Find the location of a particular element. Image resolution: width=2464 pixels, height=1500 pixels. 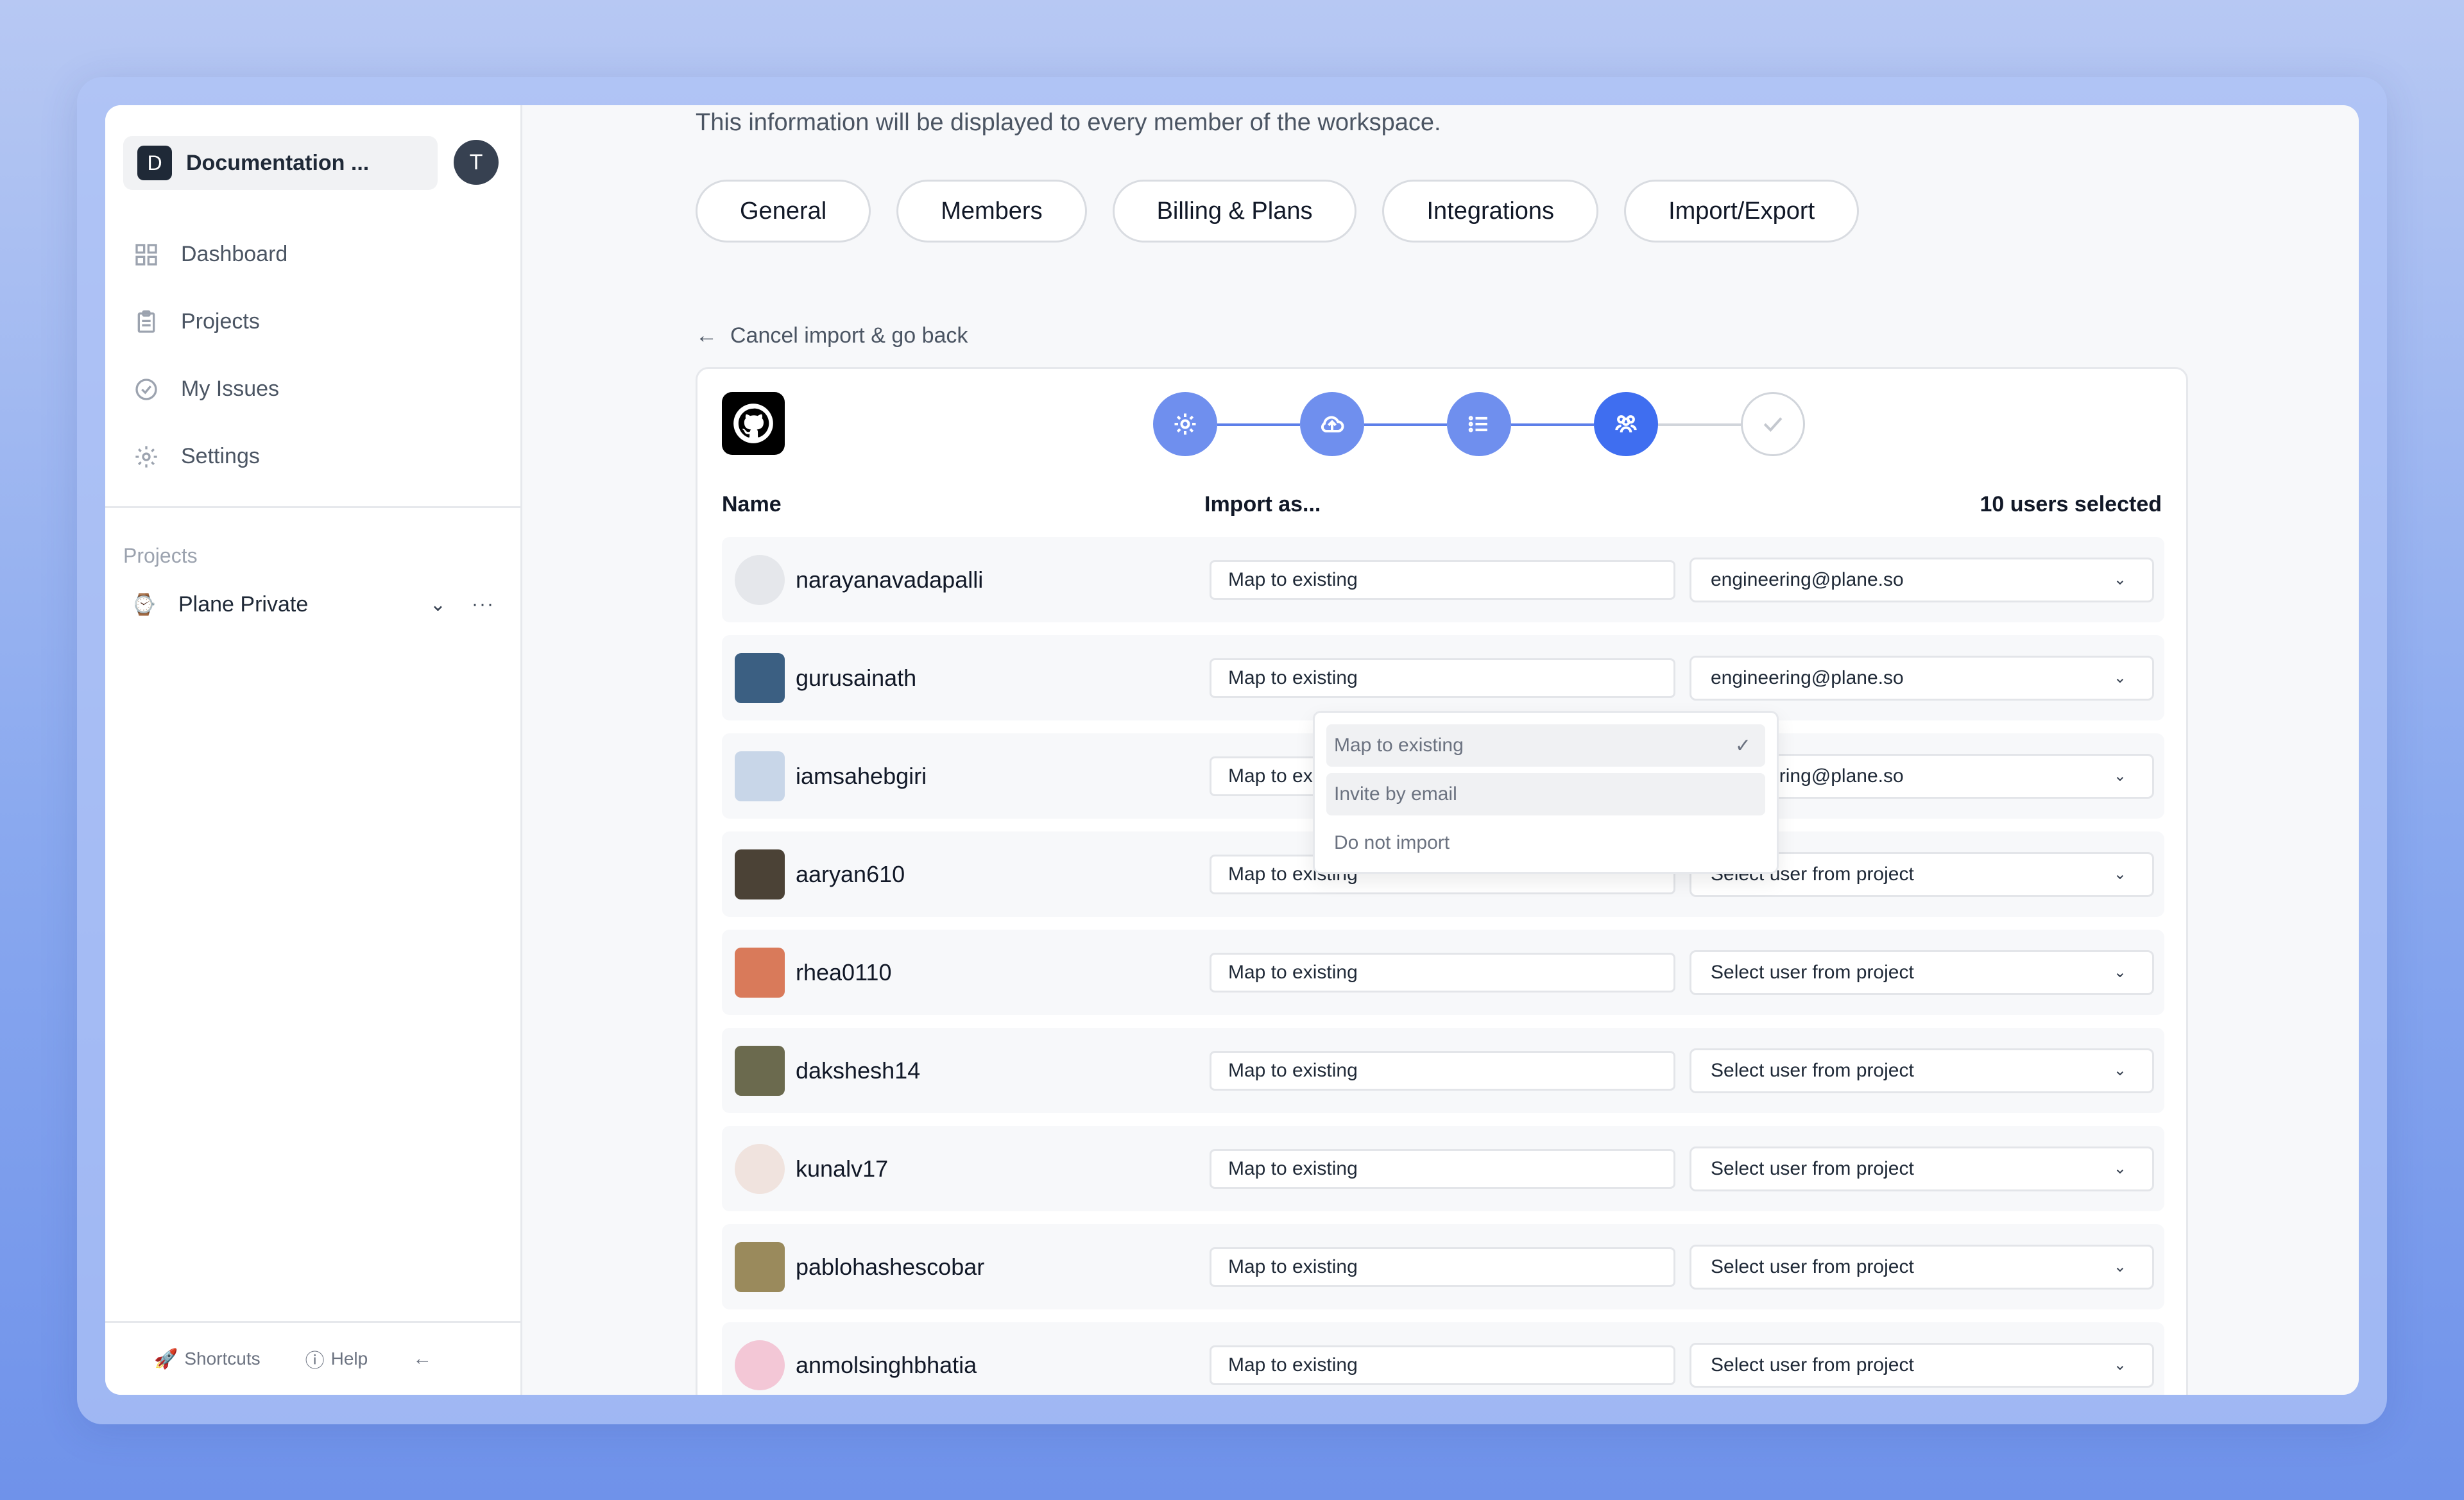

workspace-badge: D is located at coordinates (155, 163).